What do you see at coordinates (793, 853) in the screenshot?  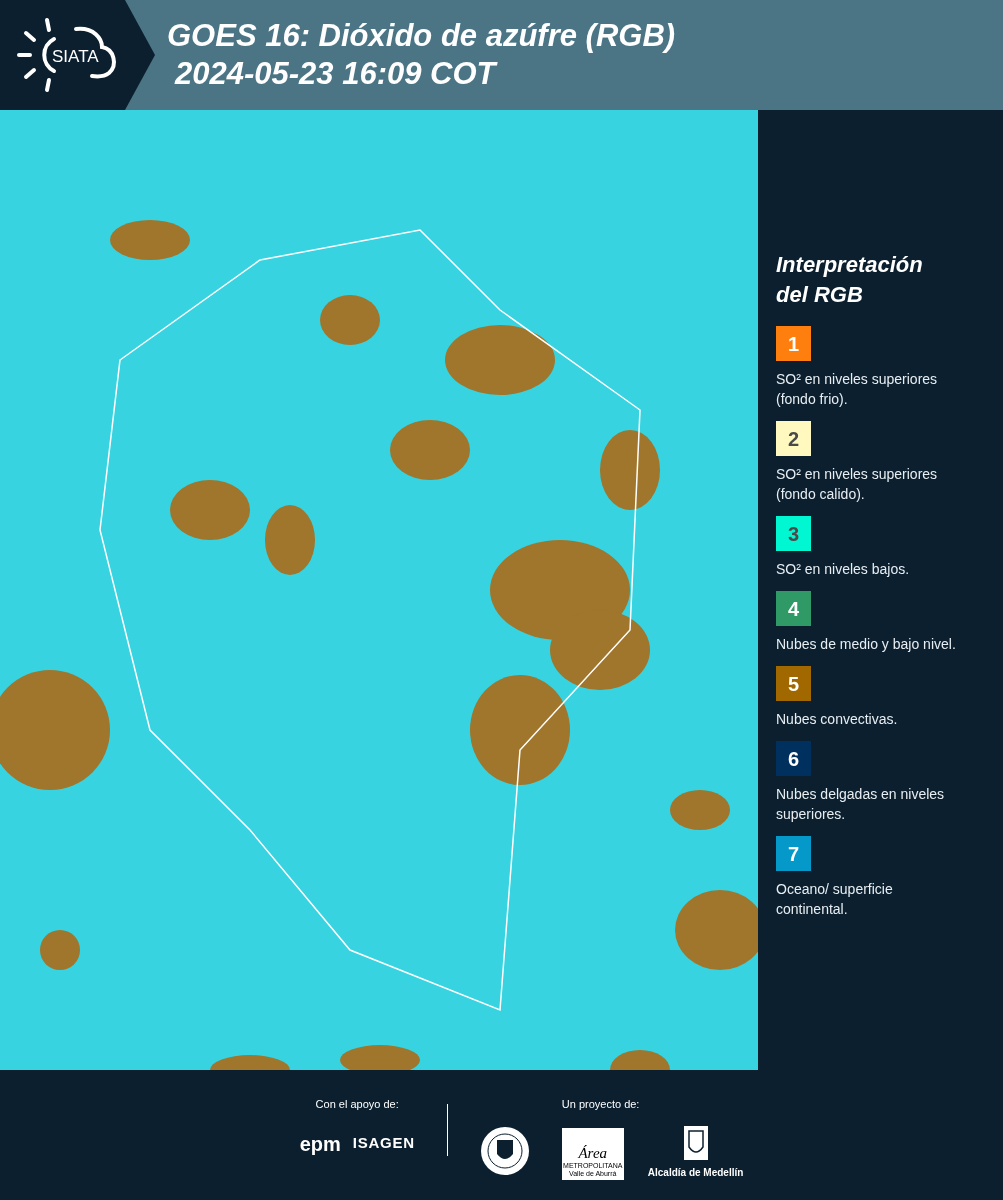 I see `legend-swatch: 7` at bounding box center [793, 853].